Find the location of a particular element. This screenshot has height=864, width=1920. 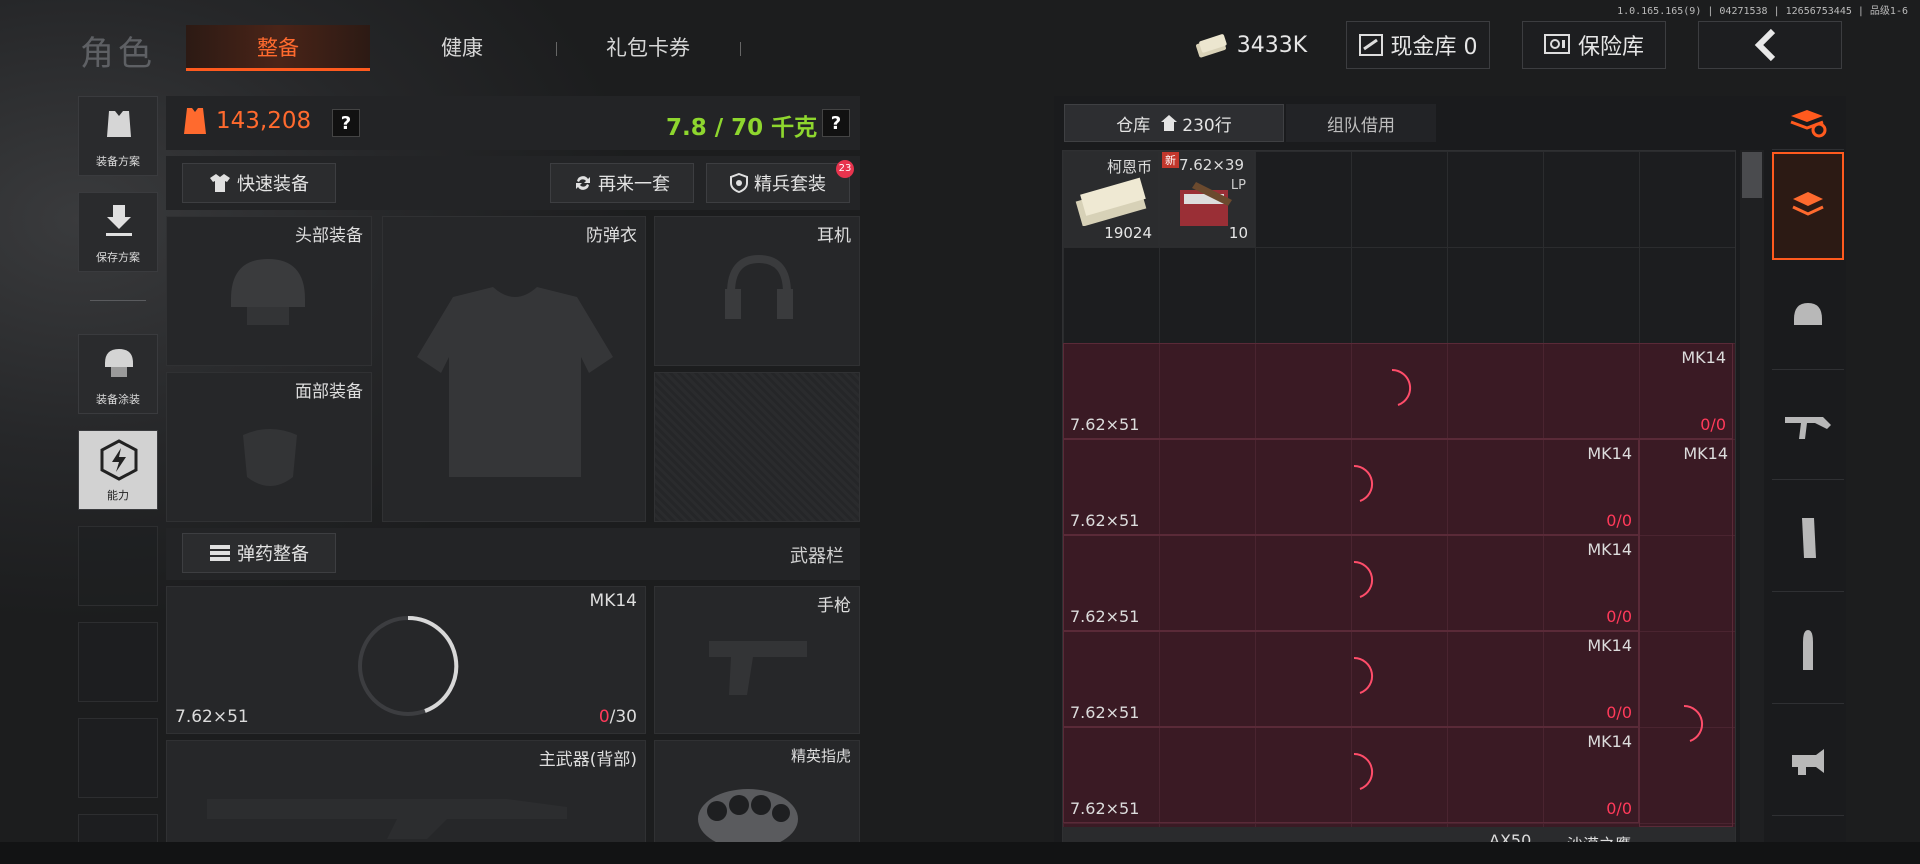

slot-label: 精英指虎 is located at coordinates (820, 756).